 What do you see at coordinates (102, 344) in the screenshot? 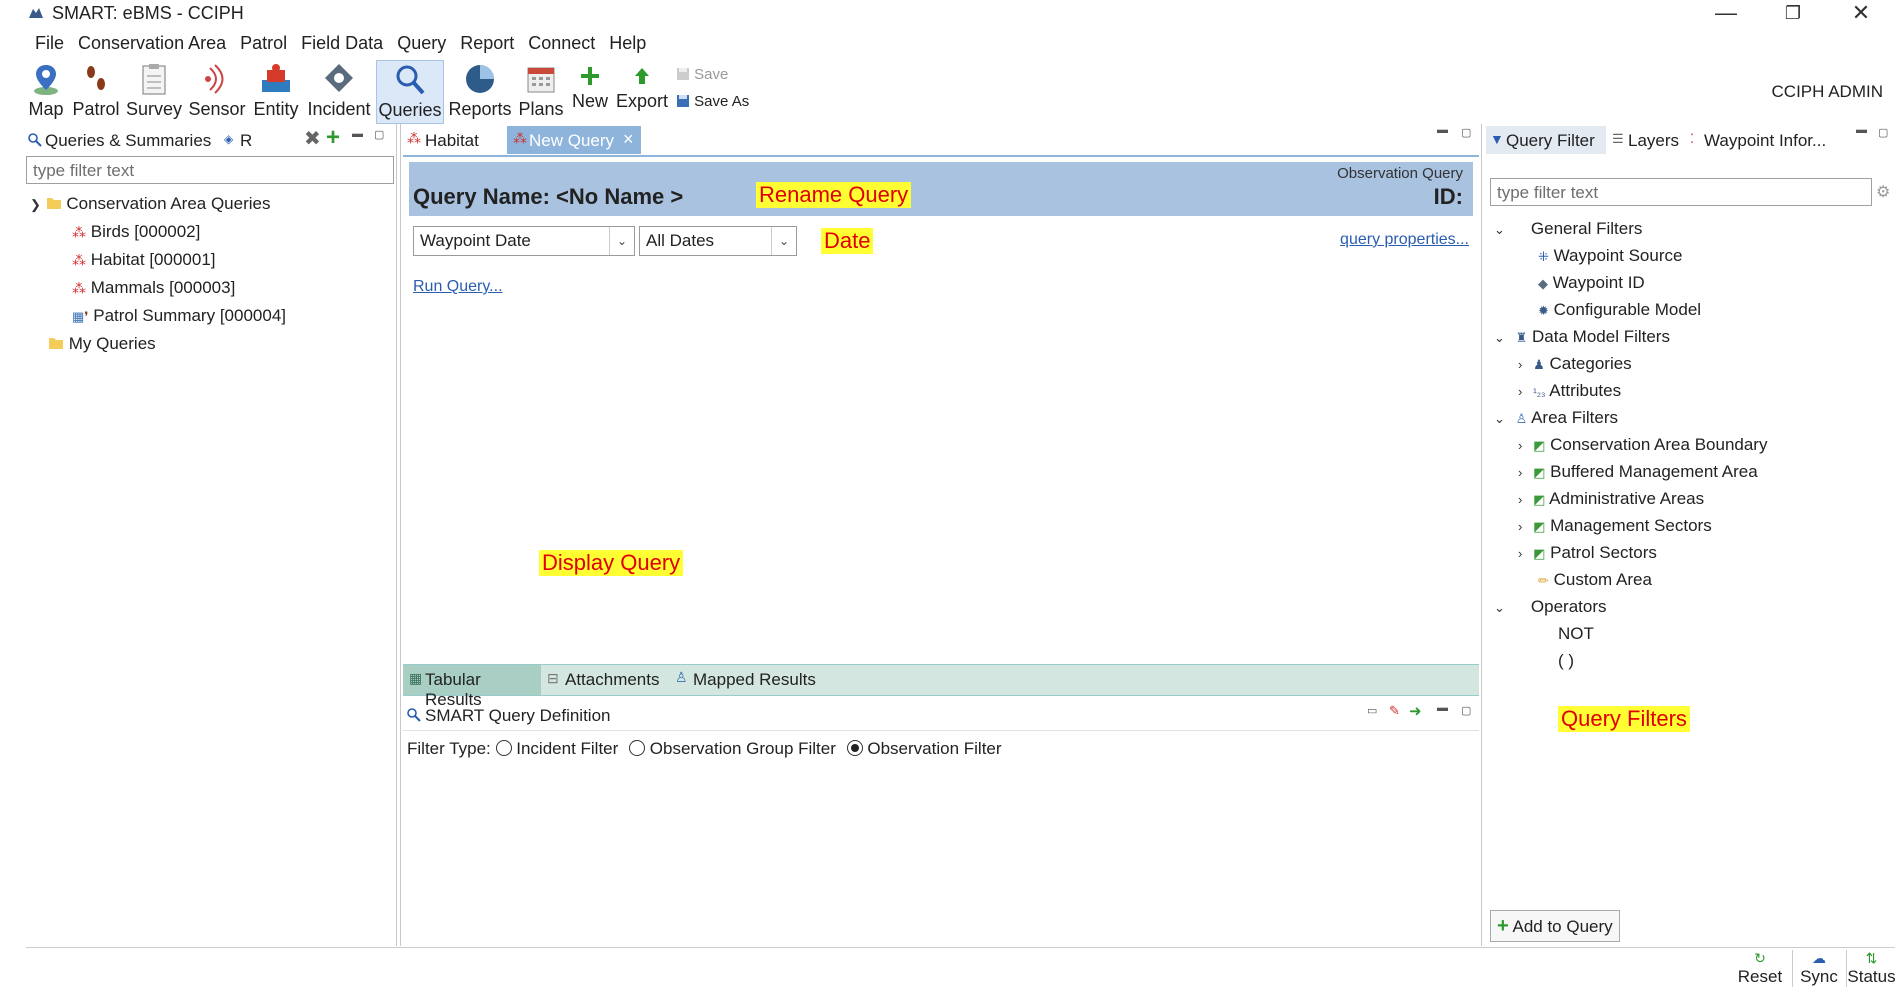
I see `tree-my-queries: My Queries` at bounding box center [102, 344].